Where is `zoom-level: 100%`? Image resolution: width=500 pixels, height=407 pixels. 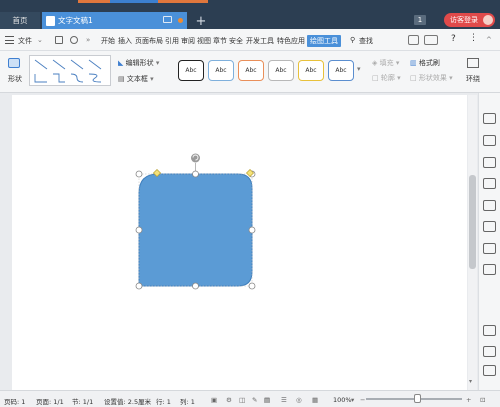 zoom-level: 100% is located at coordinates (342, 400).